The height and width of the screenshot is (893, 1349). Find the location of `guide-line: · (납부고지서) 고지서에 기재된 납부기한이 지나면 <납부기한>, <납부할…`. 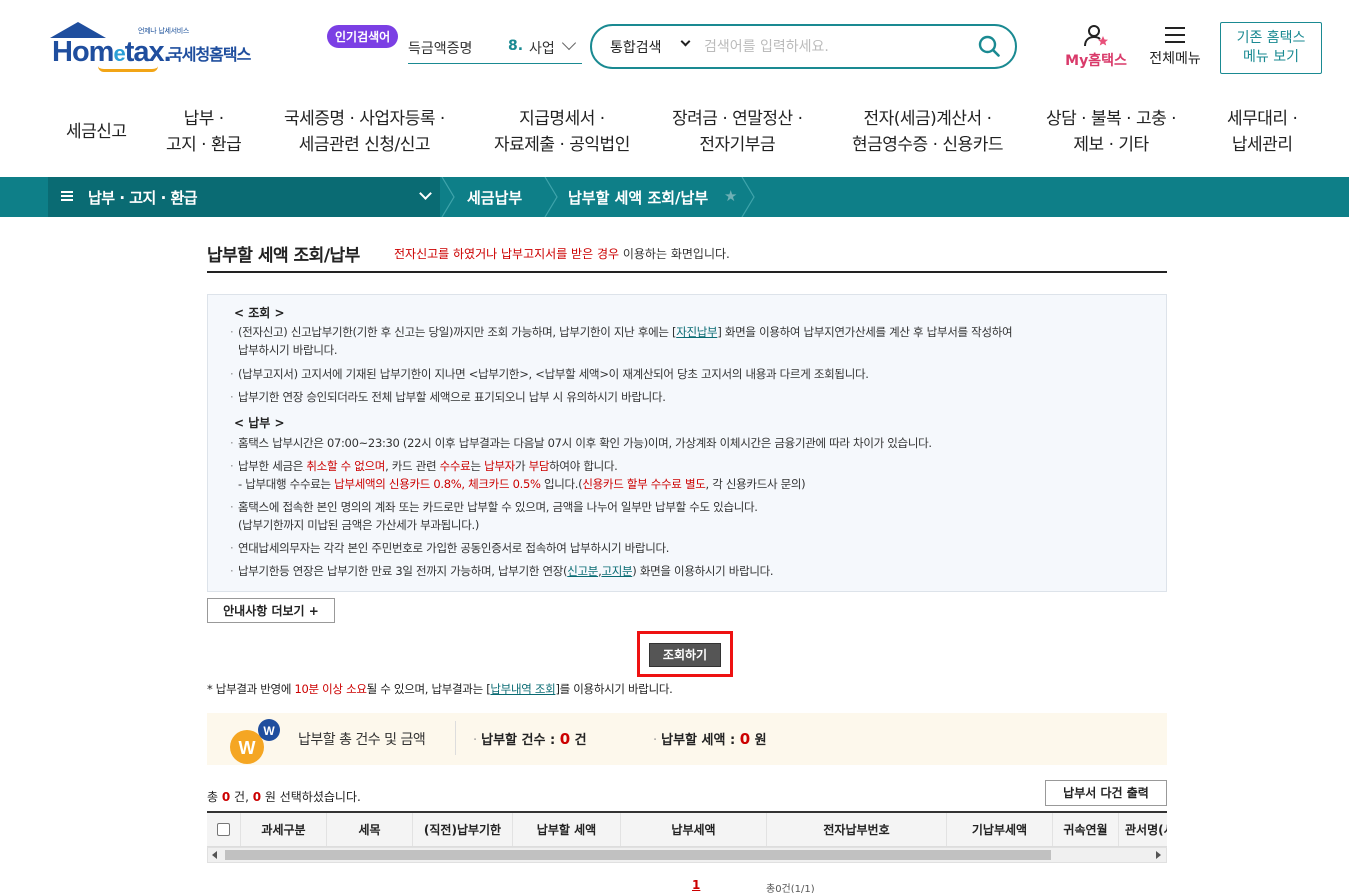

guide-line: · (납부고지서) 고지서에 기재된 납부기한이 지나면 <납부기한>, <납부할… is located at coordinates (549, 374).